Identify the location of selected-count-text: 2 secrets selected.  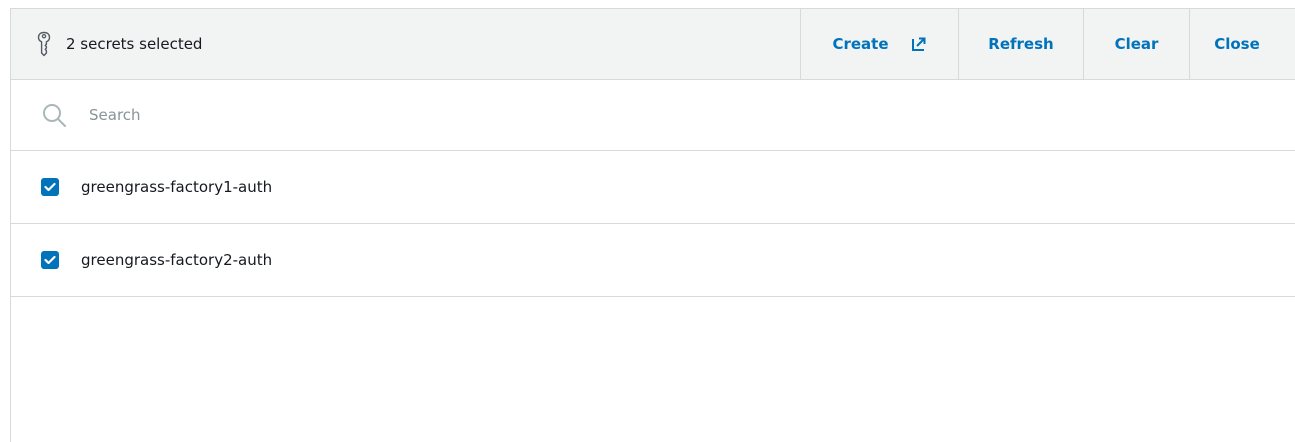
(134, 44).